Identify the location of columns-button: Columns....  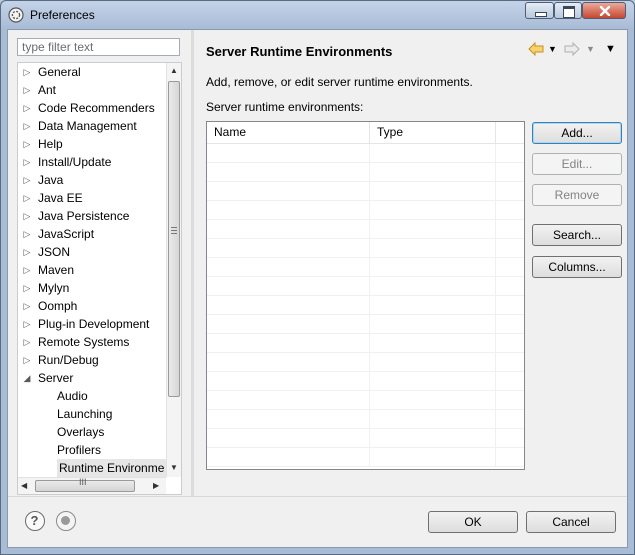
(577, 267).